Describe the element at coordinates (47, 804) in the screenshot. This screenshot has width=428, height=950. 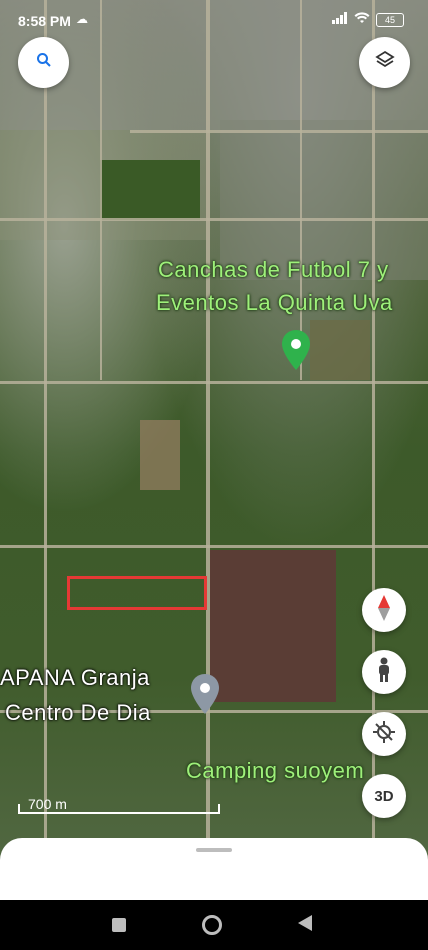
I see `scale-label: 700 m` at that location.